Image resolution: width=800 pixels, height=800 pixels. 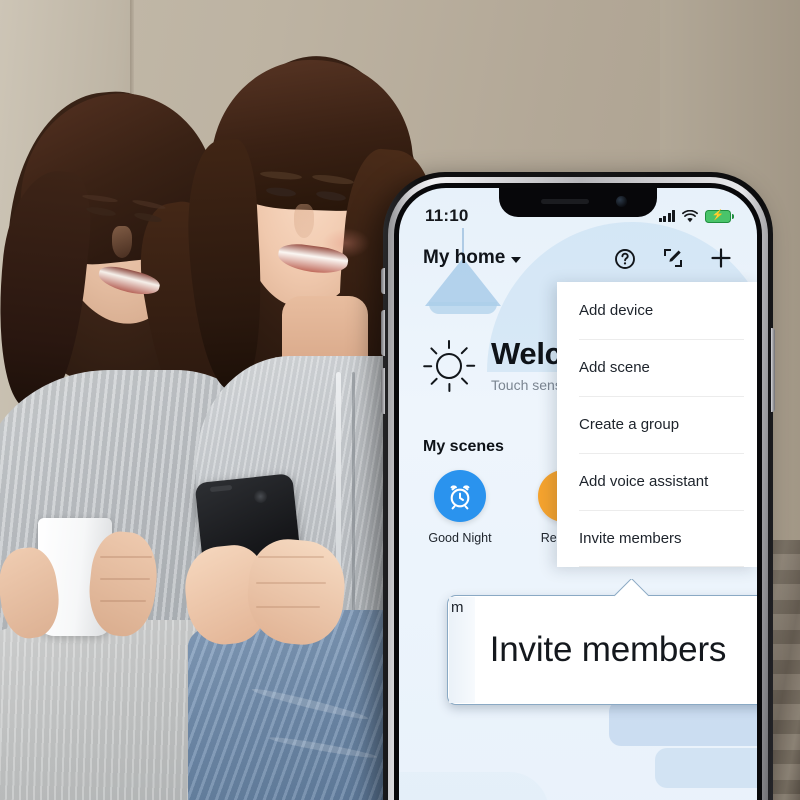 What do you see at coordinates (304, 221) in the screenshot?
I see `woman-right-nose` at bounding box center [304, 221].